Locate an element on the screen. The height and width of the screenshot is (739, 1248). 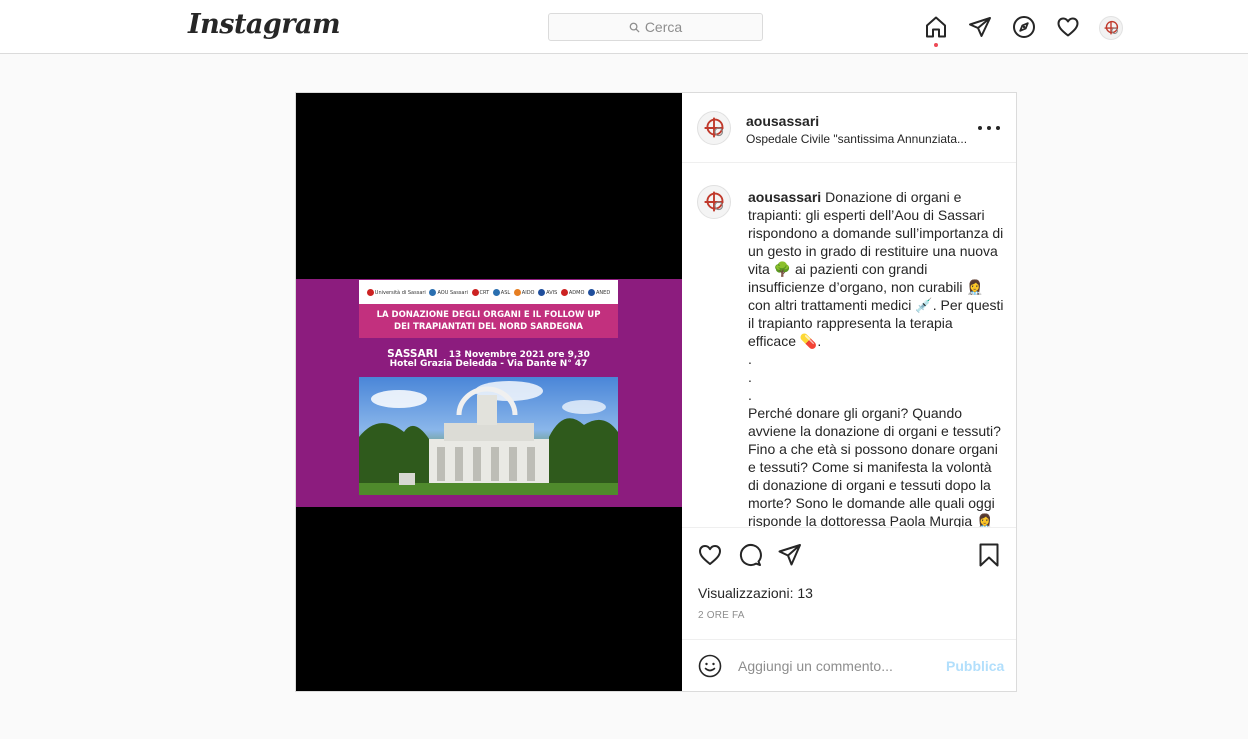
bookmark-icon is located at coordinates (989, 555).